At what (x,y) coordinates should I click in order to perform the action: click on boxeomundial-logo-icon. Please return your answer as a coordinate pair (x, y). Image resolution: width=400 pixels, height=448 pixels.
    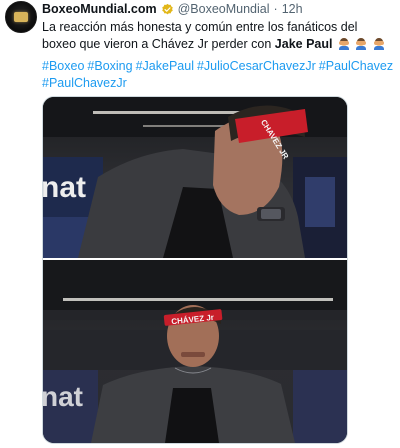
    Looking at the image, I should click on (21, 17).